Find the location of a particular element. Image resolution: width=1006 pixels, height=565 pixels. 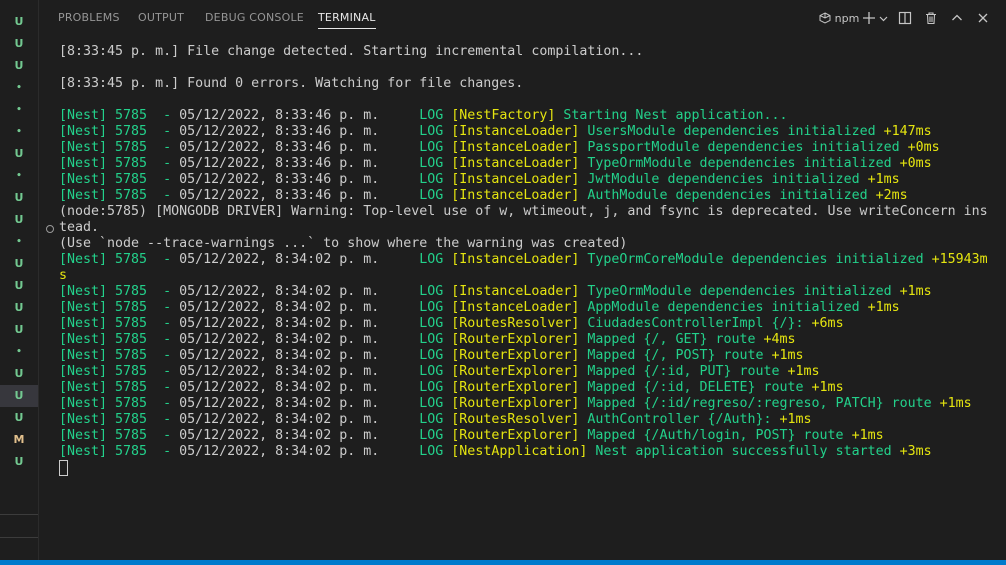

terminal-text-segment: +3ms is located at coordinates (915, 451).